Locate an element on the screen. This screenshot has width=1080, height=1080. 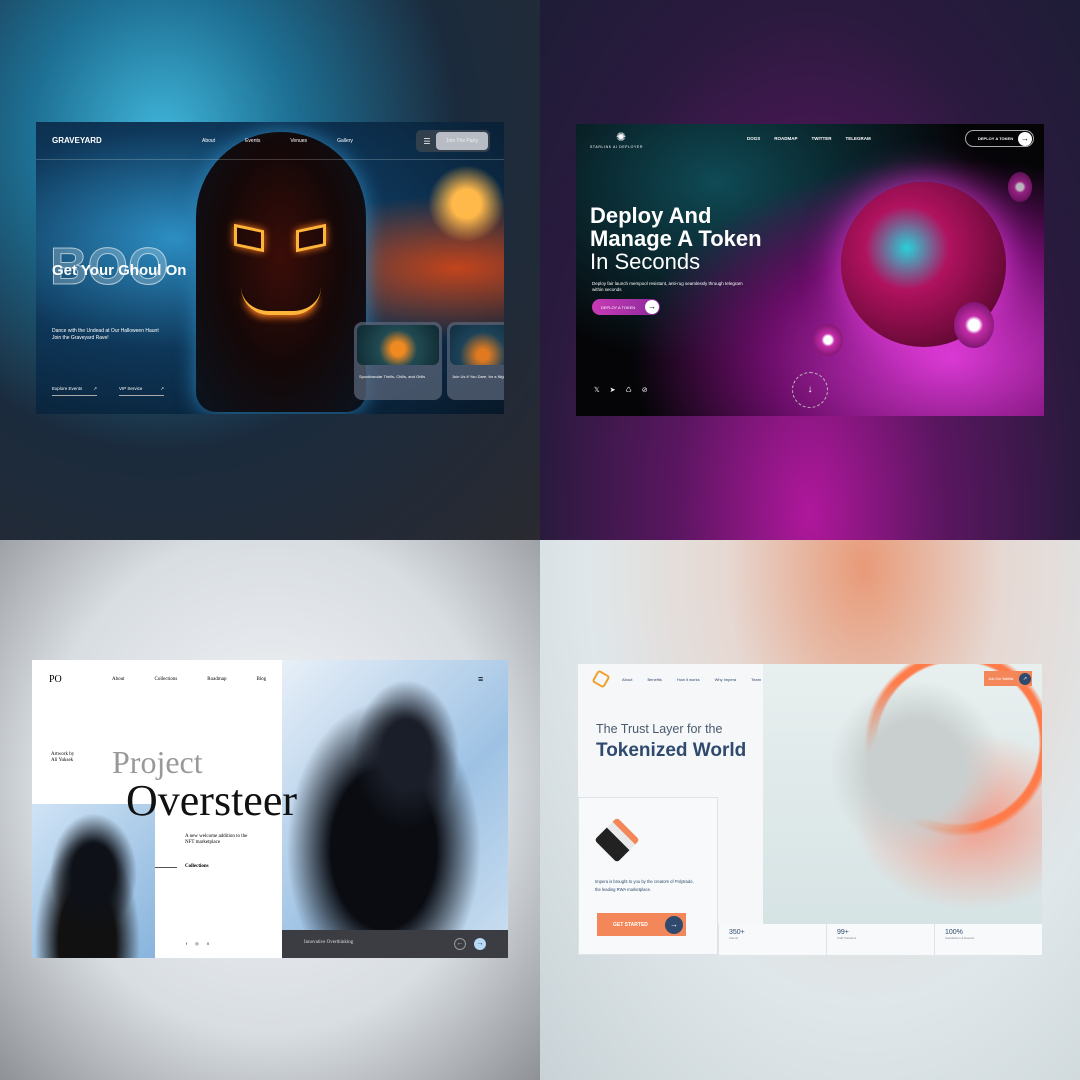
logo-icon is located at coordinates (601, 679).